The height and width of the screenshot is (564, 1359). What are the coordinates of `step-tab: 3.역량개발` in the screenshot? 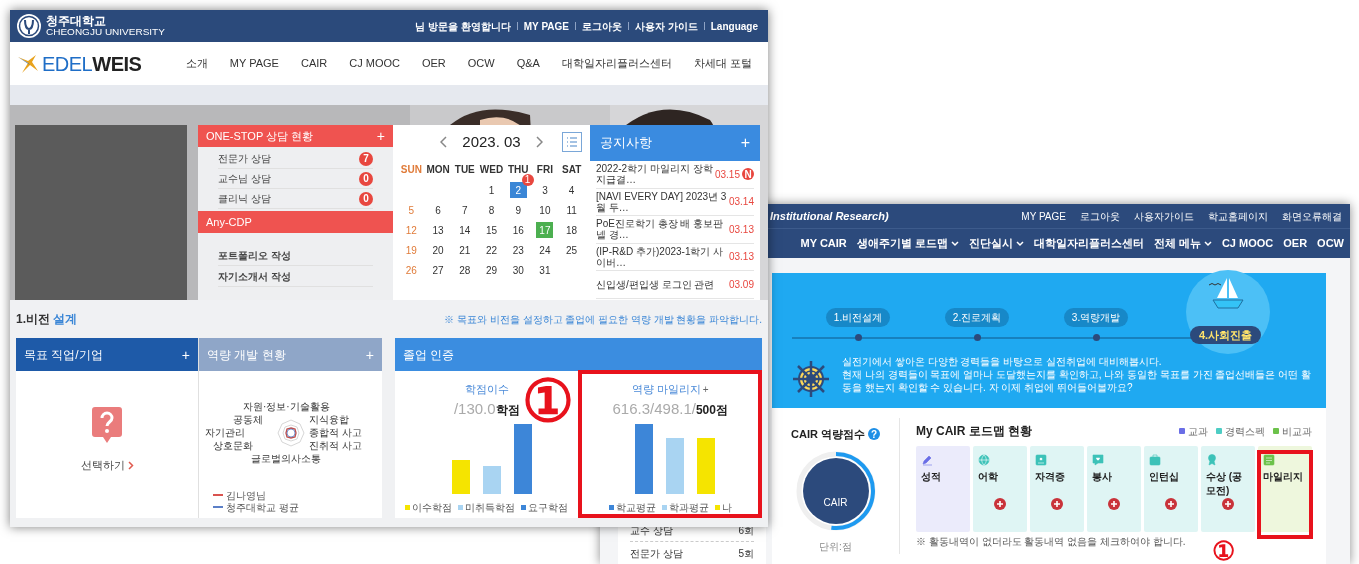 It's located at (1096, 317).